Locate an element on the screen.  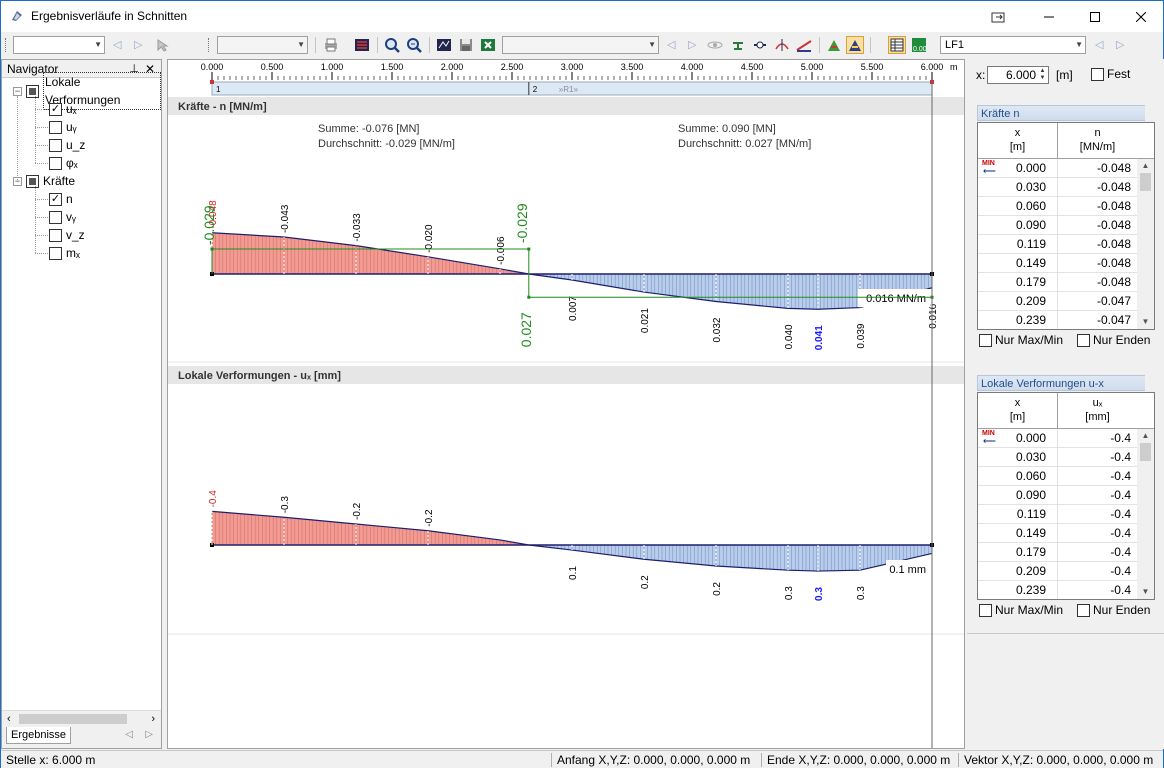
table-row: 0.179 -0.4 is located at coordinates (1057, 552).